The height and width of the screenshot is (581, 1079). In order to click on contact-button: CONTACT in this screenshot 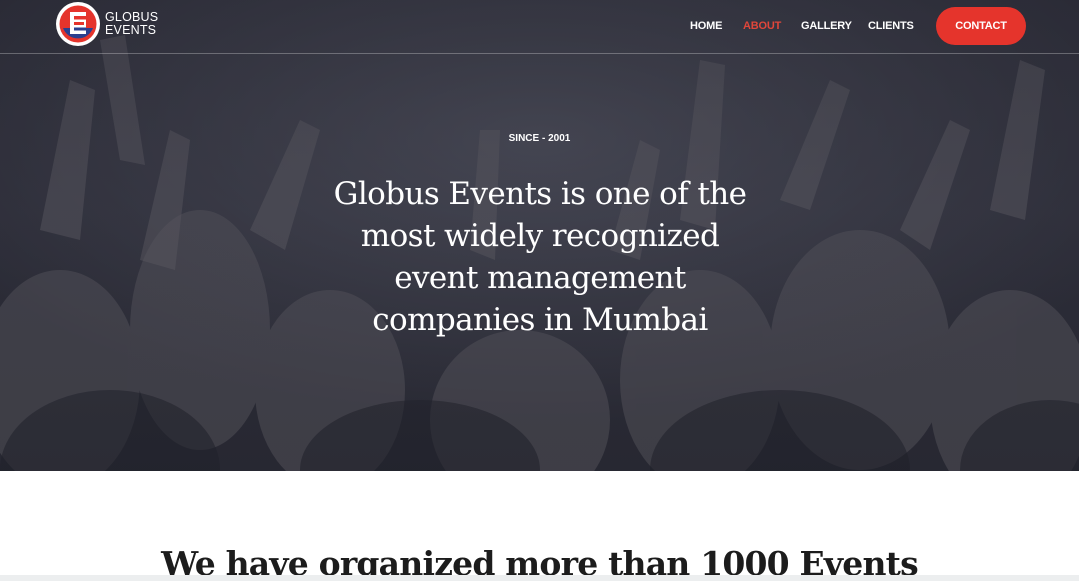, I will do `click(981, 26)`.